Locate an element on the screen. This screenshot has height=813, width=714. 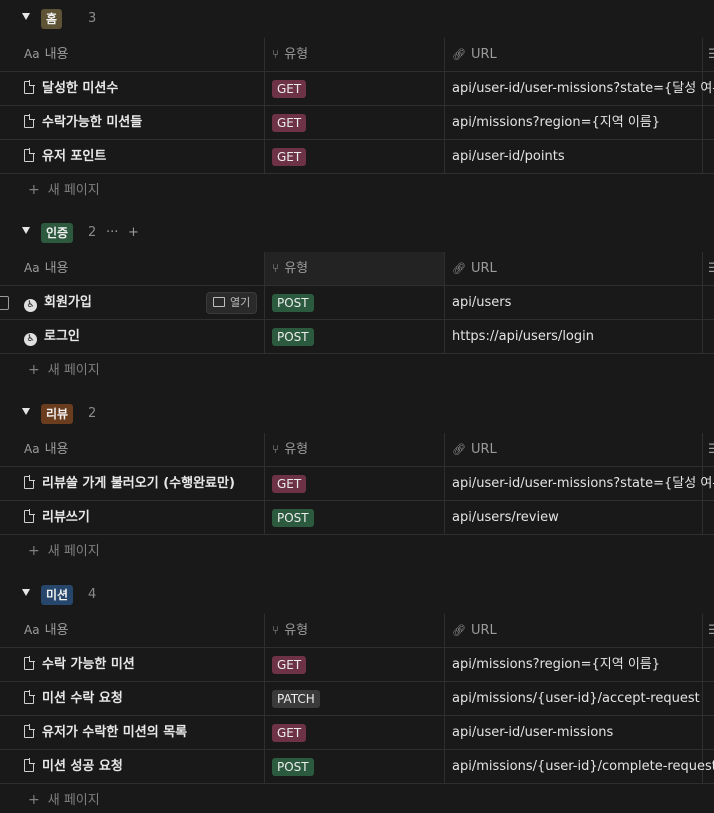
row-checkbox is located at coordinates (4, 303).